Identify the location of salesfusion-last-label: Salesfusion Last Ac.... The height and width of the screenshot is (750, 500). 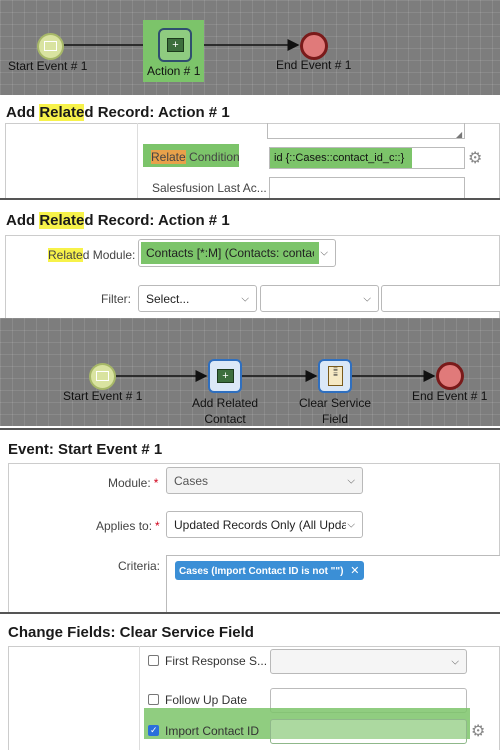
(209, 188).